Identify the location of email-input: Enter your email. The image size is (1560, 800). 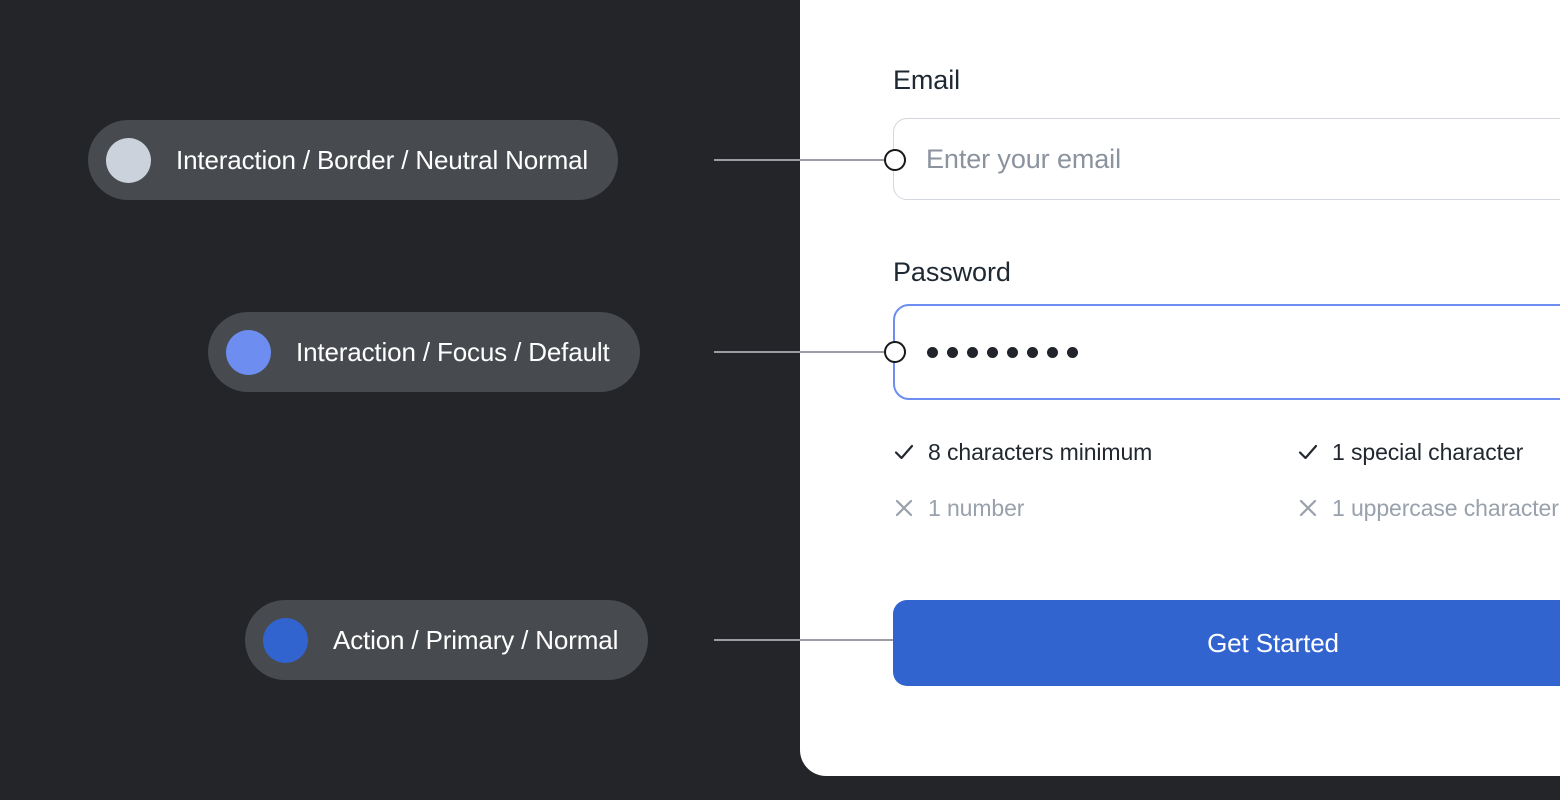
(1226, 159).